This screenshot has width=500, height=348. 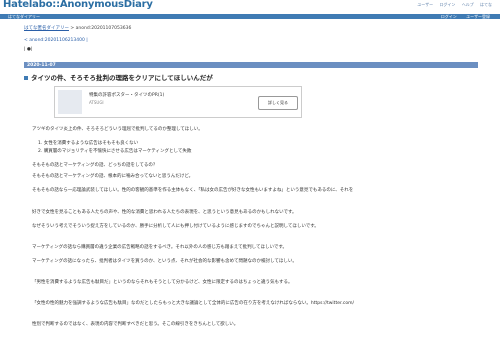 What do you see at coordinates (72, 28) in the screenshot?
I see `breadcrumb-sep: >` at bounding box center [72, 28].